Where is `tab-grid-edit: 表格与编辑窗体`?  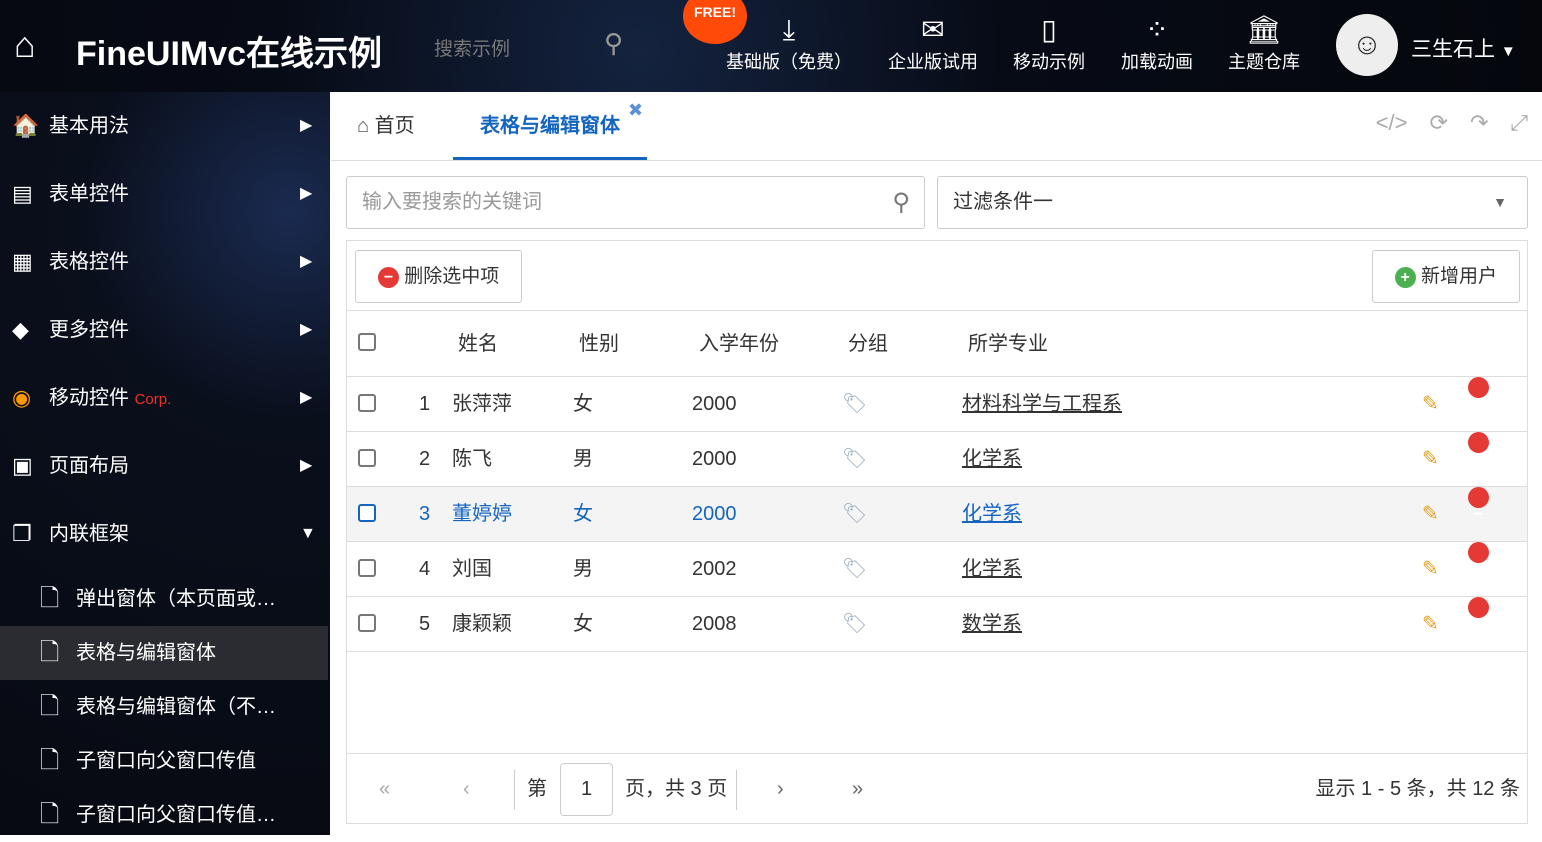 tab-grid-edit: 表格与编辑窗体 is located at coordinates (550, 126).